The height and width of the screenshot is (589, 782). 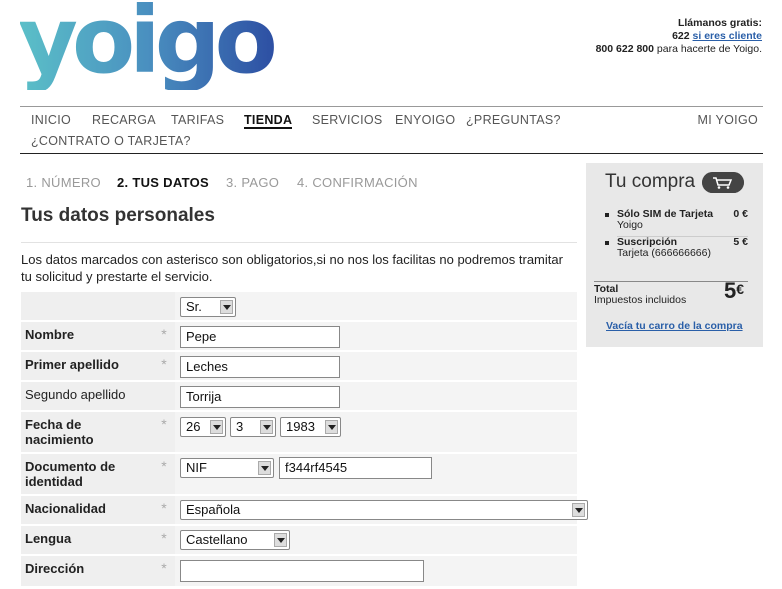 What do you see at coordinates (253, 182) in the screenshot?
I see `step-pago: 3. PAGO` at bounding box center [253, 182].